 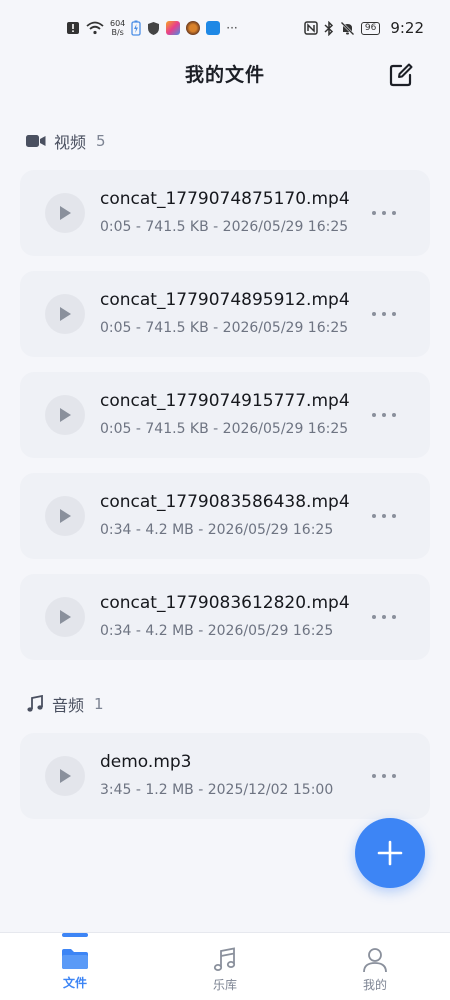 What do you see at coordinates (232, 28) in the screenshot?
I see `more-notifications-indicator: ···` at bounding box center [232, 28].